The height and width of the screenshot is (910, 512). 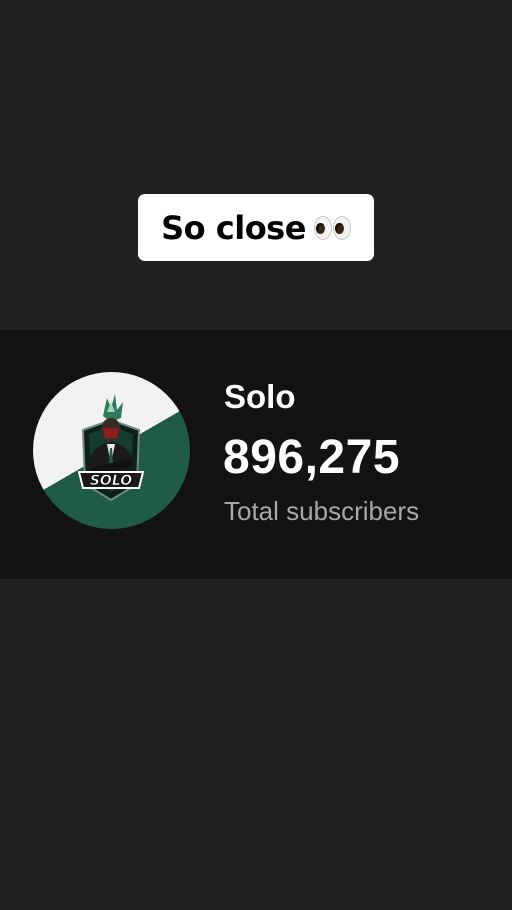 I want to click on avatar-logo-text: SOLO, so click(x=111, y=481).